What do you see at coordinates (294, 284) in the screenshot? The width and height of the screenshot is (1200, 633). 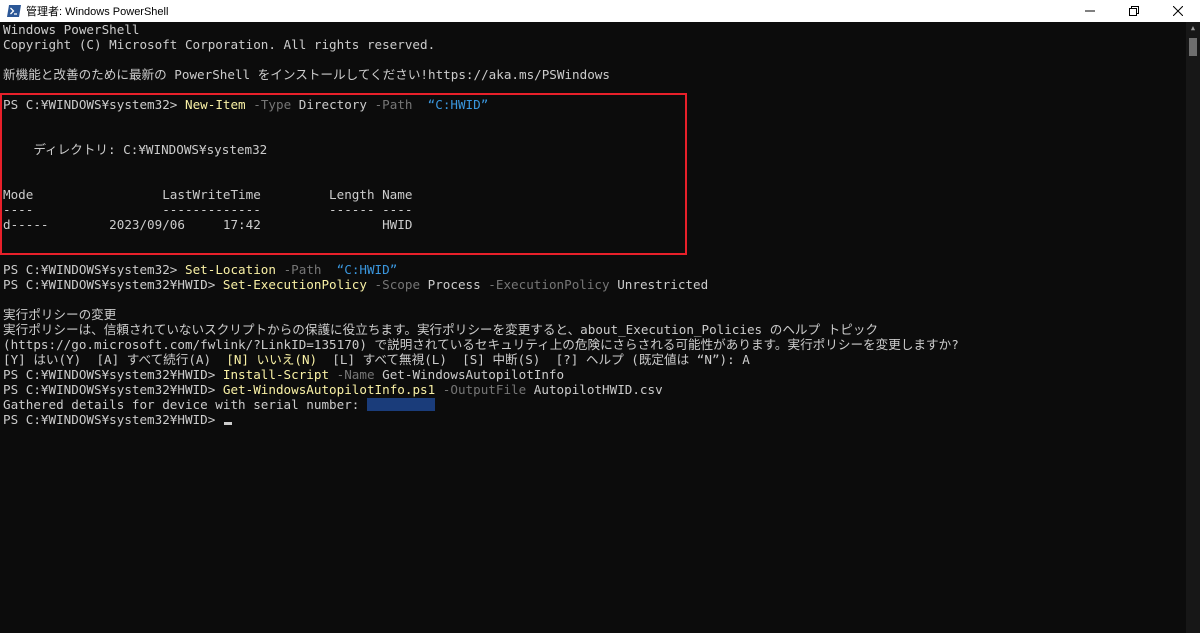 I see `cmdlet: Set-ExecutionPolicy` at bounding box center [294, 284].